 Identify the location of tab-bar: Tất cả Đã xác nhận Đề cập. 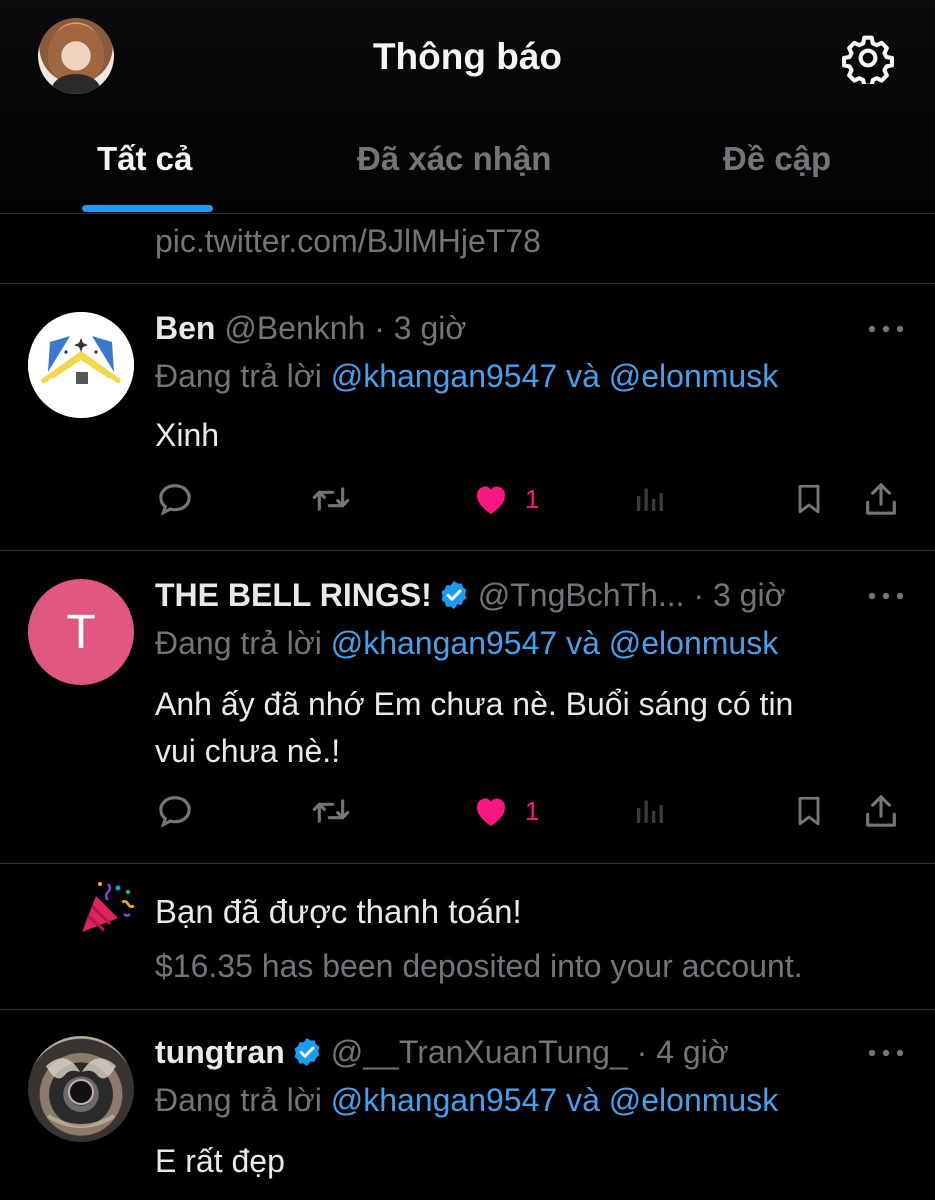
(467, 172).